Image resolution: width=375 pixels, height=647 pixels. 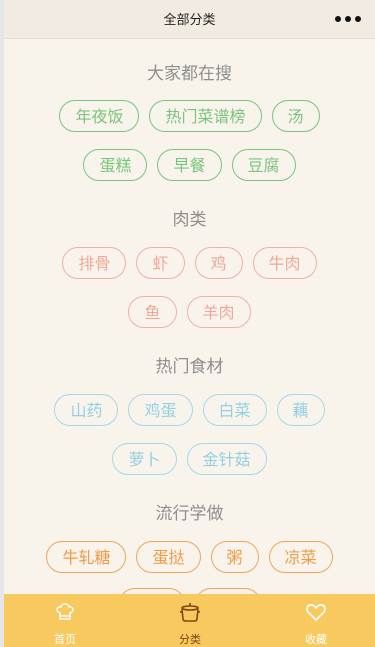 I want to click on section-title: 大家都在搜, so click(x=189, y=74).